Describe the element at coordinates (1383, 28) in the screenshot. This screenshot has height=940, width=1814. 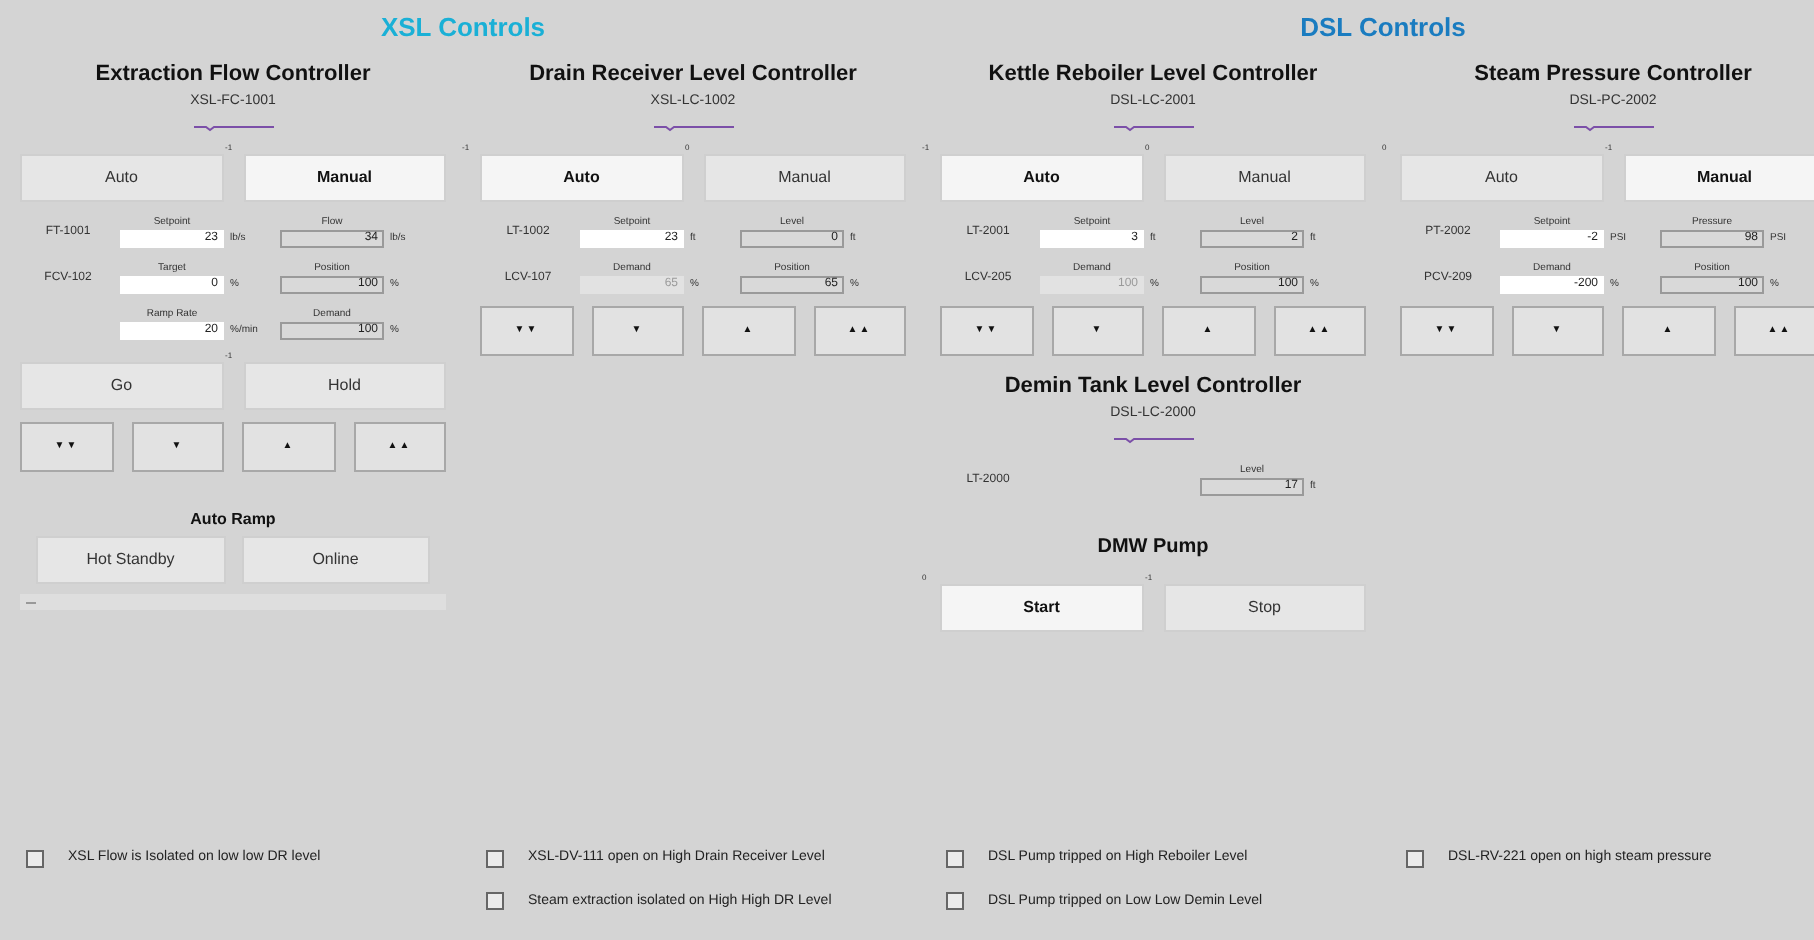
I see `section-title: DSL Controls` at that location.